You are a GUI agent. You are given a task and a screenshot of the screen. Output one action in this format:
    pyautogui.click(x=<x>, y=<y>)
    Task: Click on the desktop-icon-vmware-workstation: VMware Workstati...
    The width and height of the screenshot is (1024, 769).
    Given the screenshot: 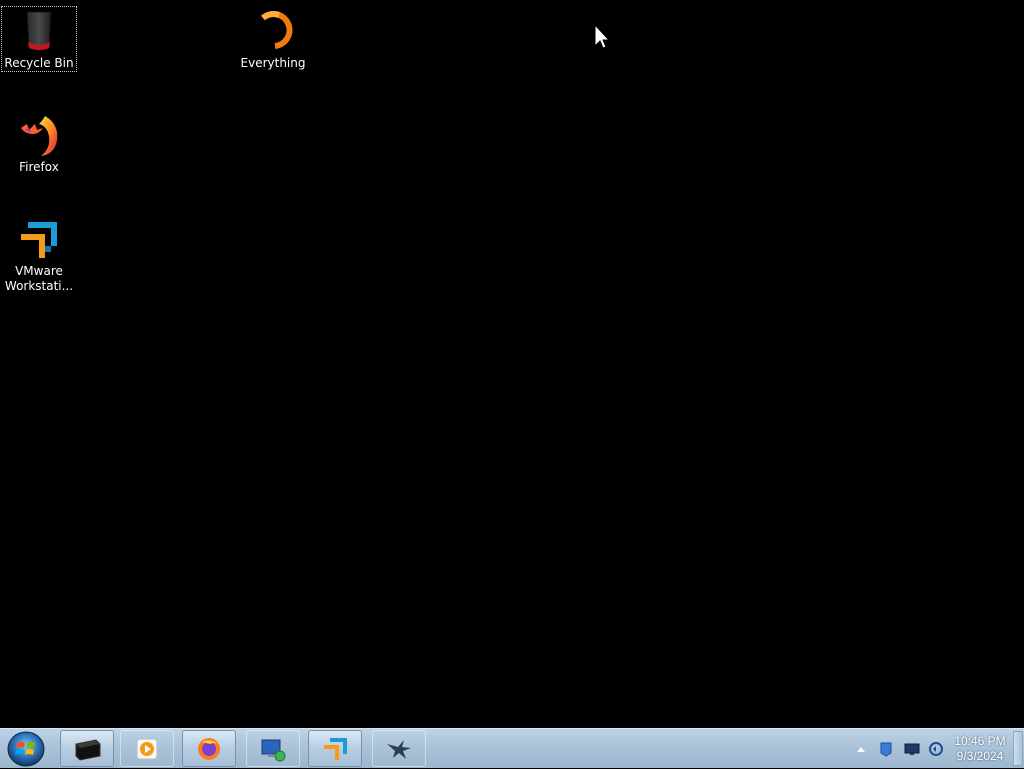 What is the action you would take?
    pyautogui.click(x=39, y=255)
    